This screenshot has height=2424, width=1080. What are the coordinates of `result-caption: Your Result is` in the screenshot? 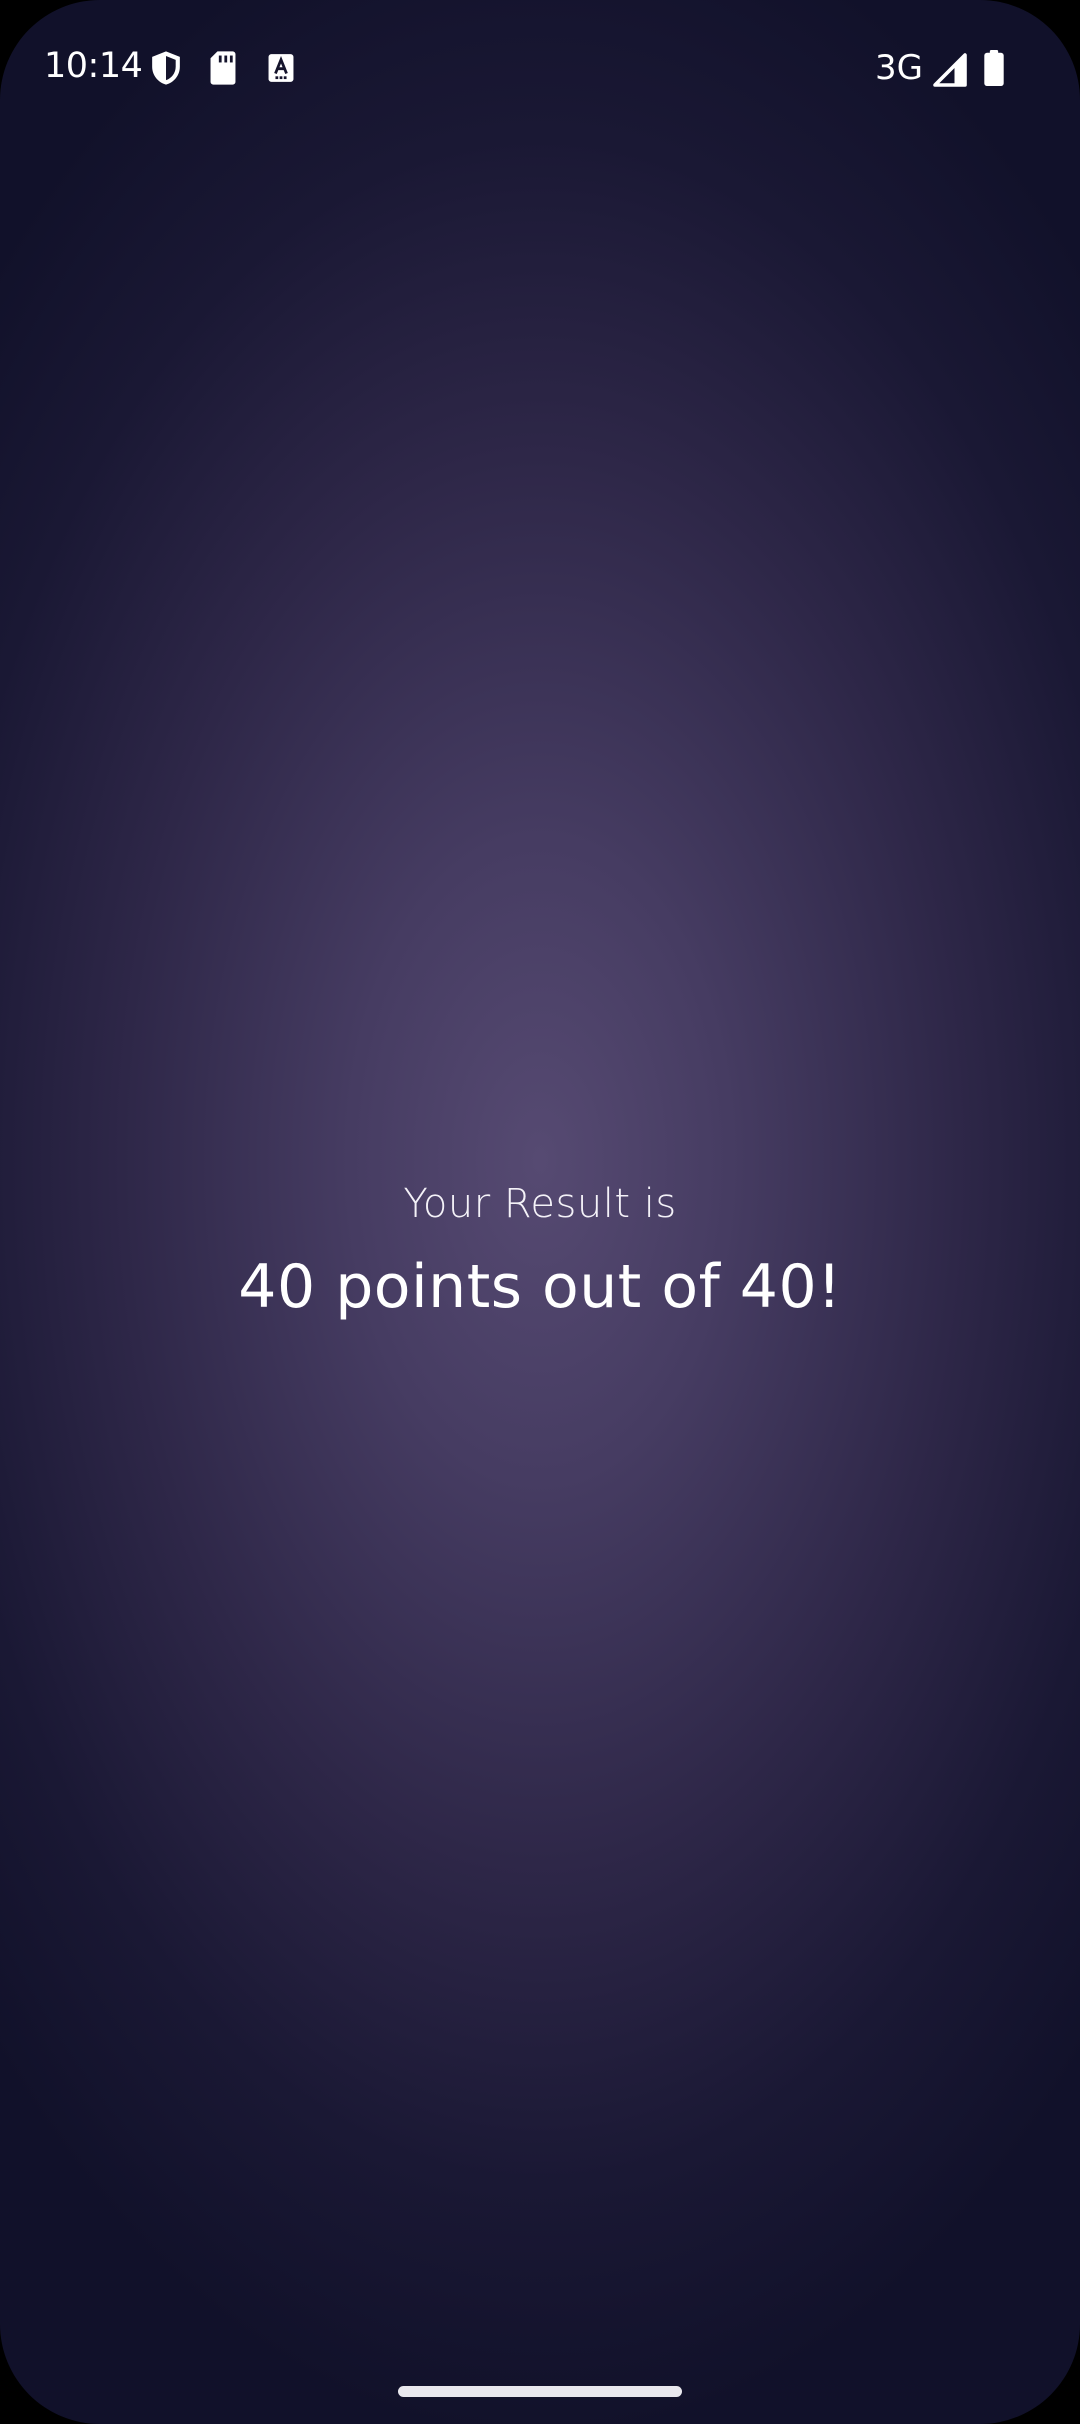 It's located at (540, 1204).